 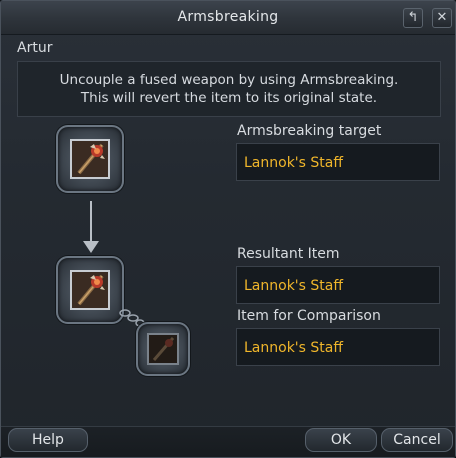 I want to click on close-icon: ✕, so click(x=442, y=18).